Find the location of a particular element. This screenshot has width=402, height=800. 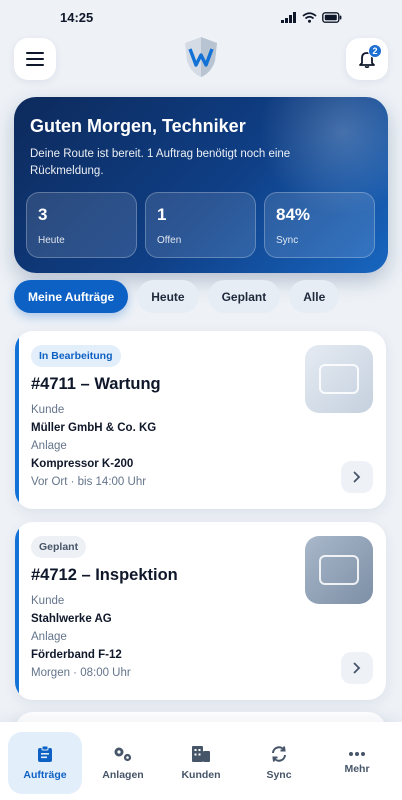

wifi-icon is located at coordinates (309, 17).